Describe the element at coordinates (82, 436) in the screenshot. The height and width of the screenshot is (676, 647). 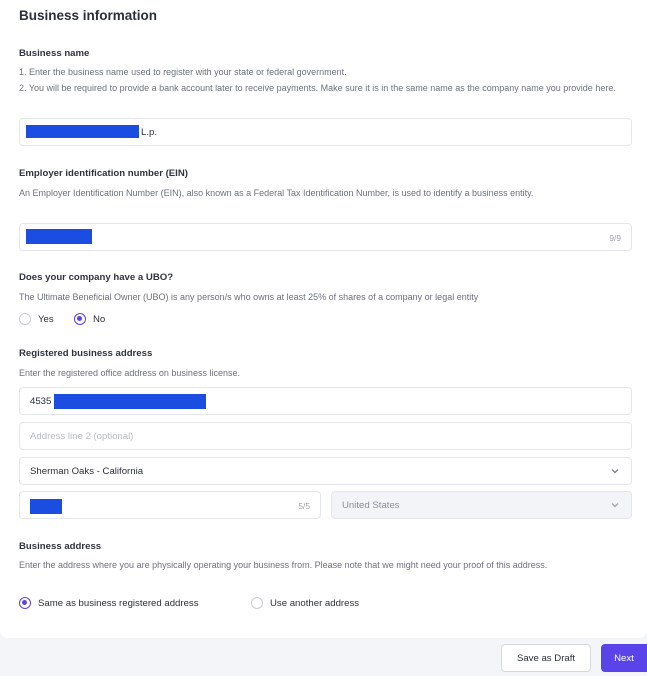
I see `address-line2-placeholder: Address line 2 (optional)` at that location.